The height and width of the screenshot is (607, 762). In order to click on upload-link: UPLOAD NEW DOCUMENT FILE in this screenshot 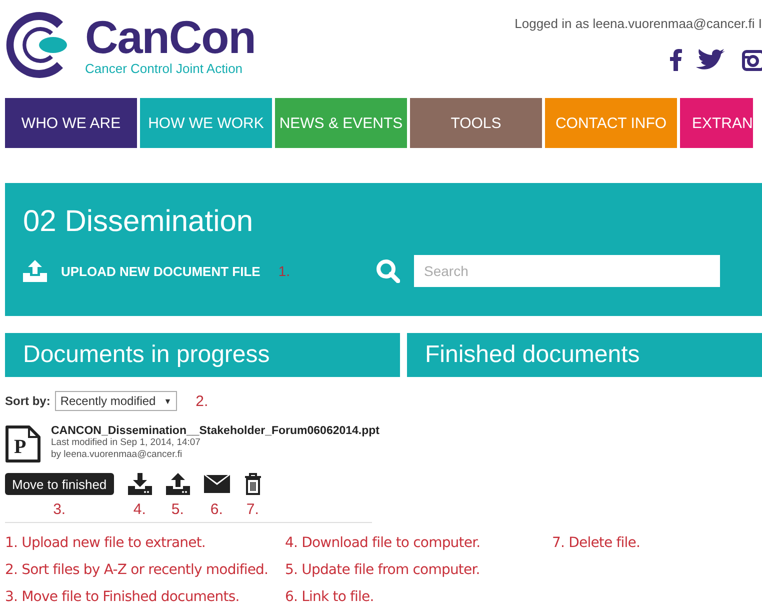, I will do `click(141, 271)`.